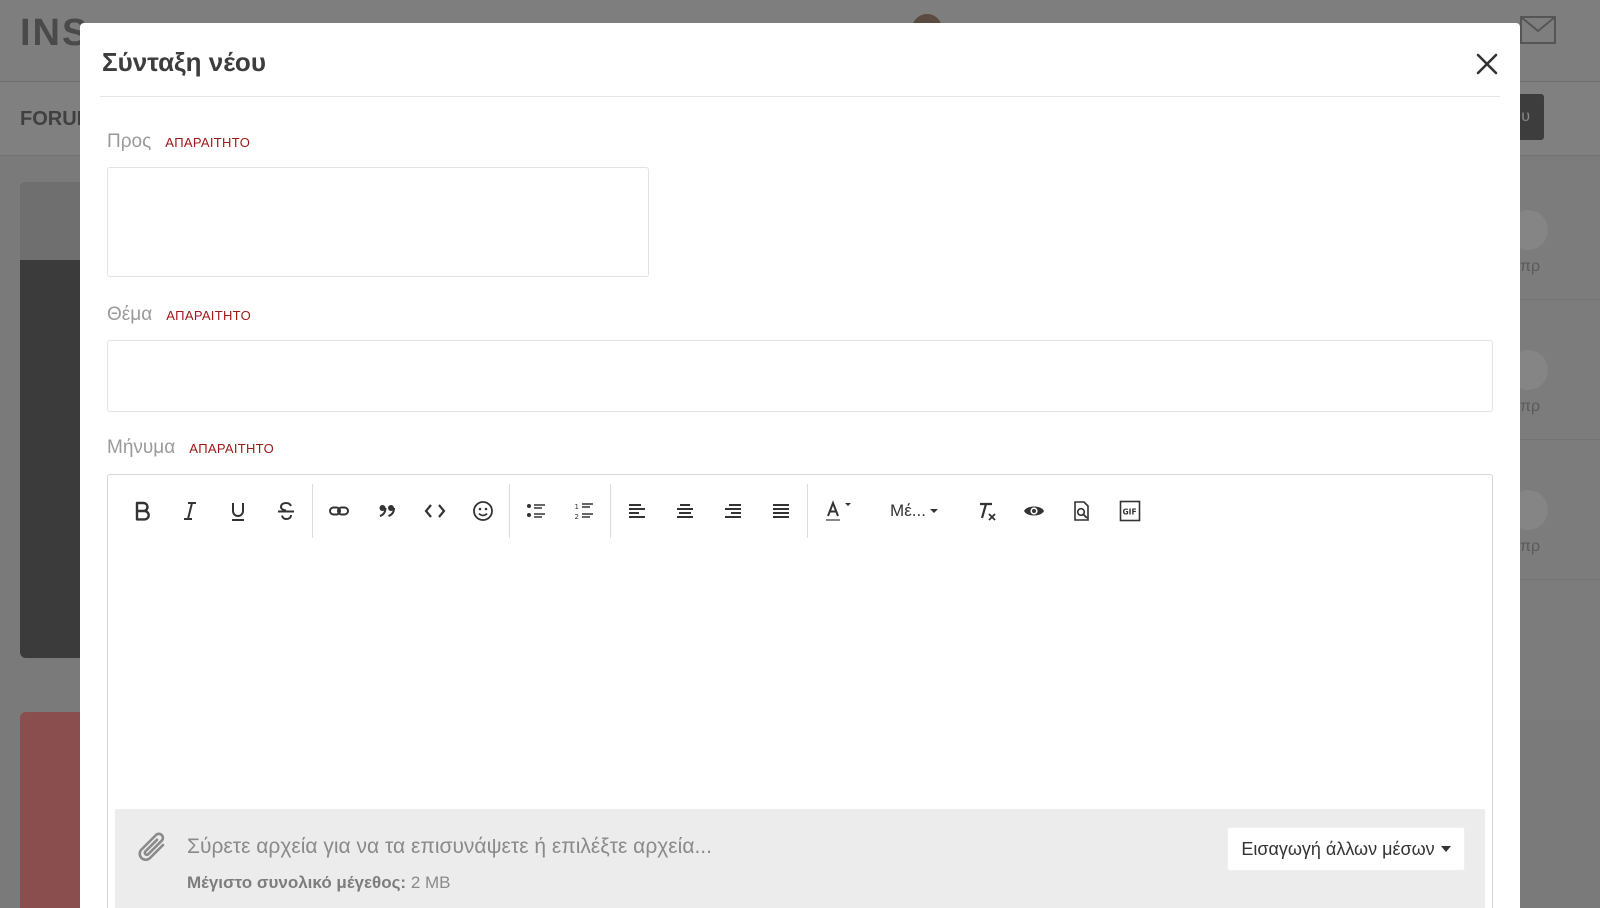  I want to click on text-color-icon, so click(838, 510).